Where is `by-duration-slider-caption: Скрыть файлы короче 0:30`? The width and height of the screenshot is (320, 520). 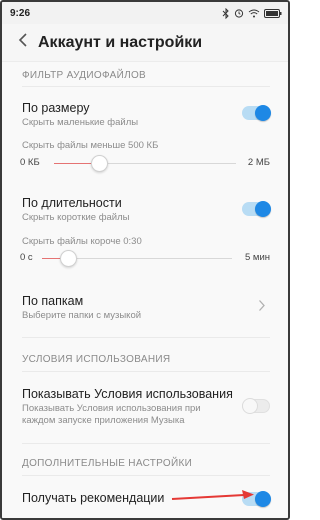
by-duration-slider-caption: Скрыть файлы короче 0:30 is located at coordinates (82, 241).